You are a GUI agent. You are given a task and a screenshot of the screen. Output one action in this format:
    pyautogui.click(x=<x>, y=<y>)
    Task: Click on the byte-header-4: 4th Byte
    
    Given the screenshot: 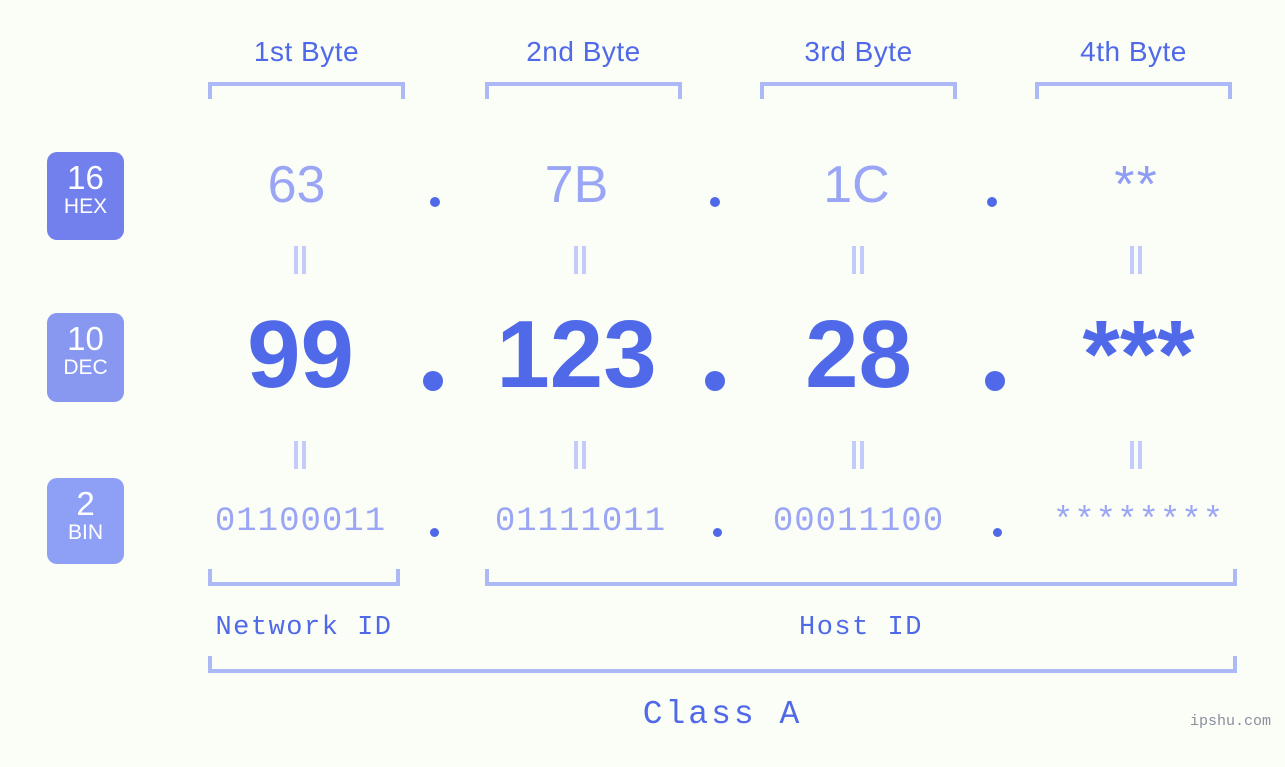 What is the action you would take?
    pyautogui.click(x=1133, y=51)
    